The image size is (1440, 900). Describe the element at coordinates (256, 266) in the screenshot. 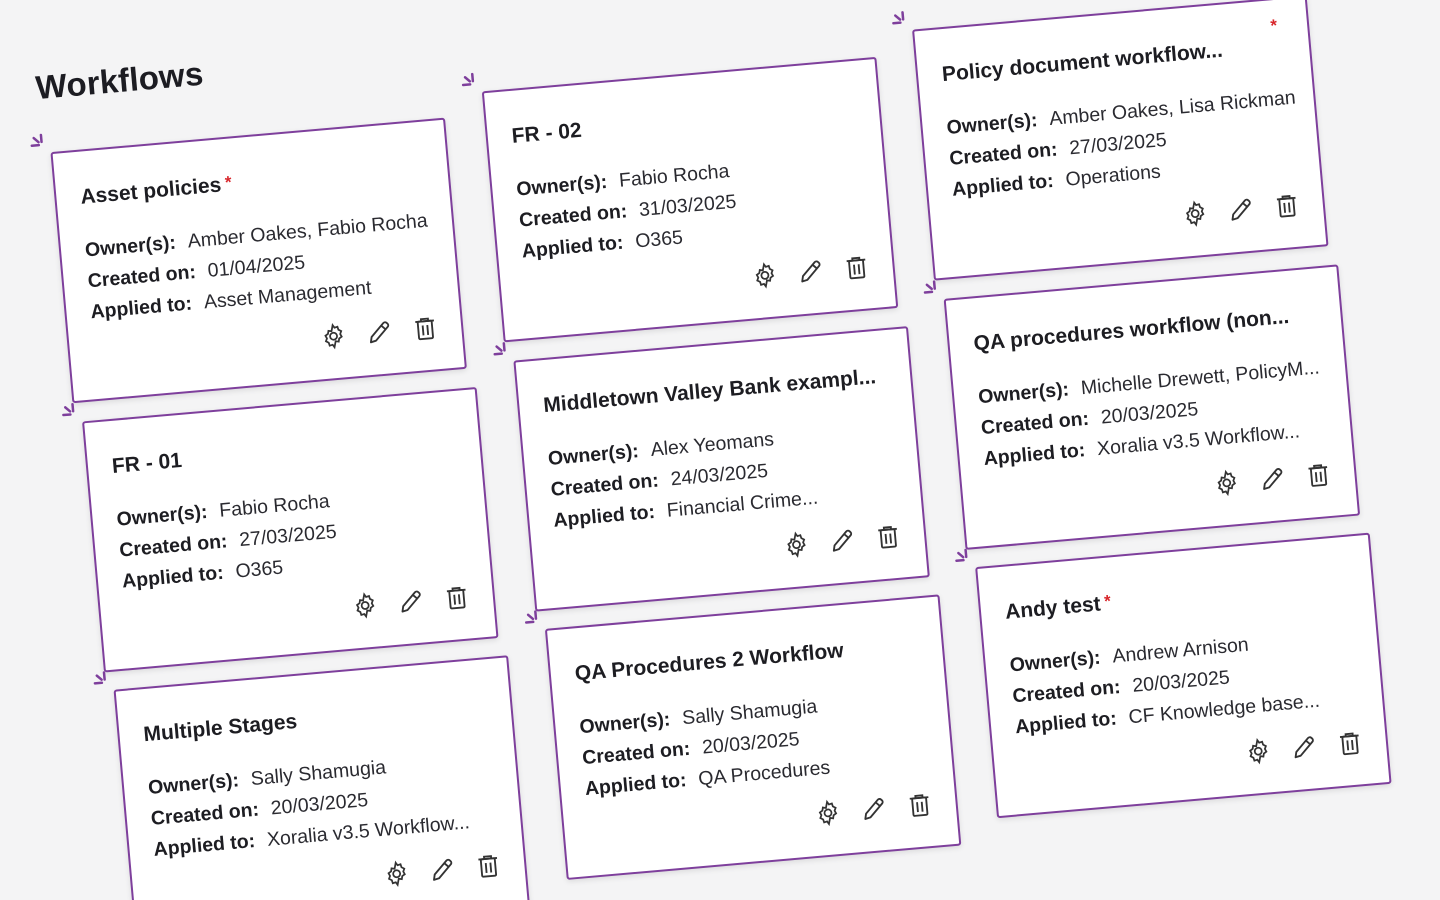

I see `created-value: 01/04/2025` at that location.